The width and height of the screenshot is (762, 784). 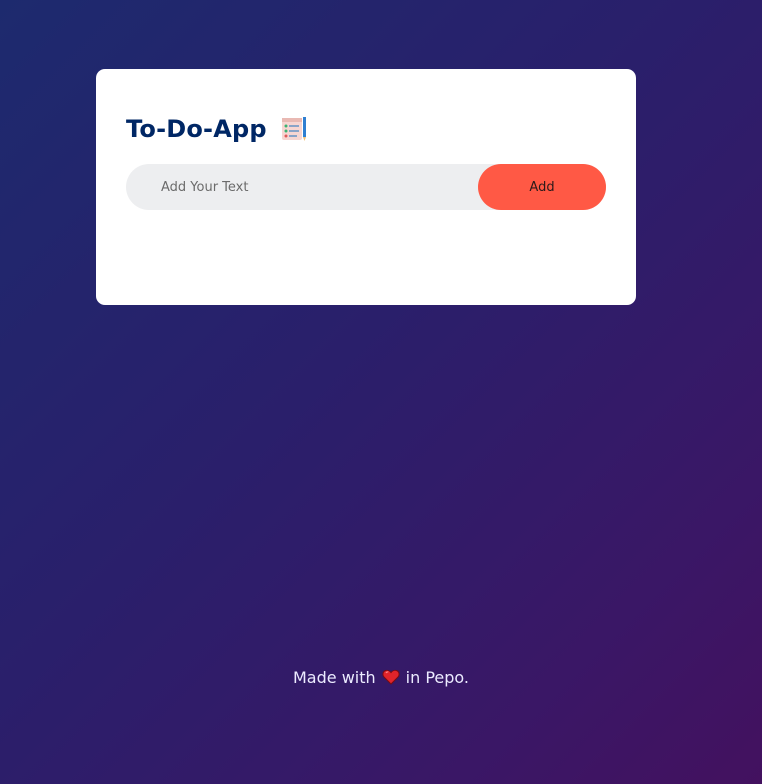 I want to click on notepad-checklist-icon, so click(x=293, y=129).